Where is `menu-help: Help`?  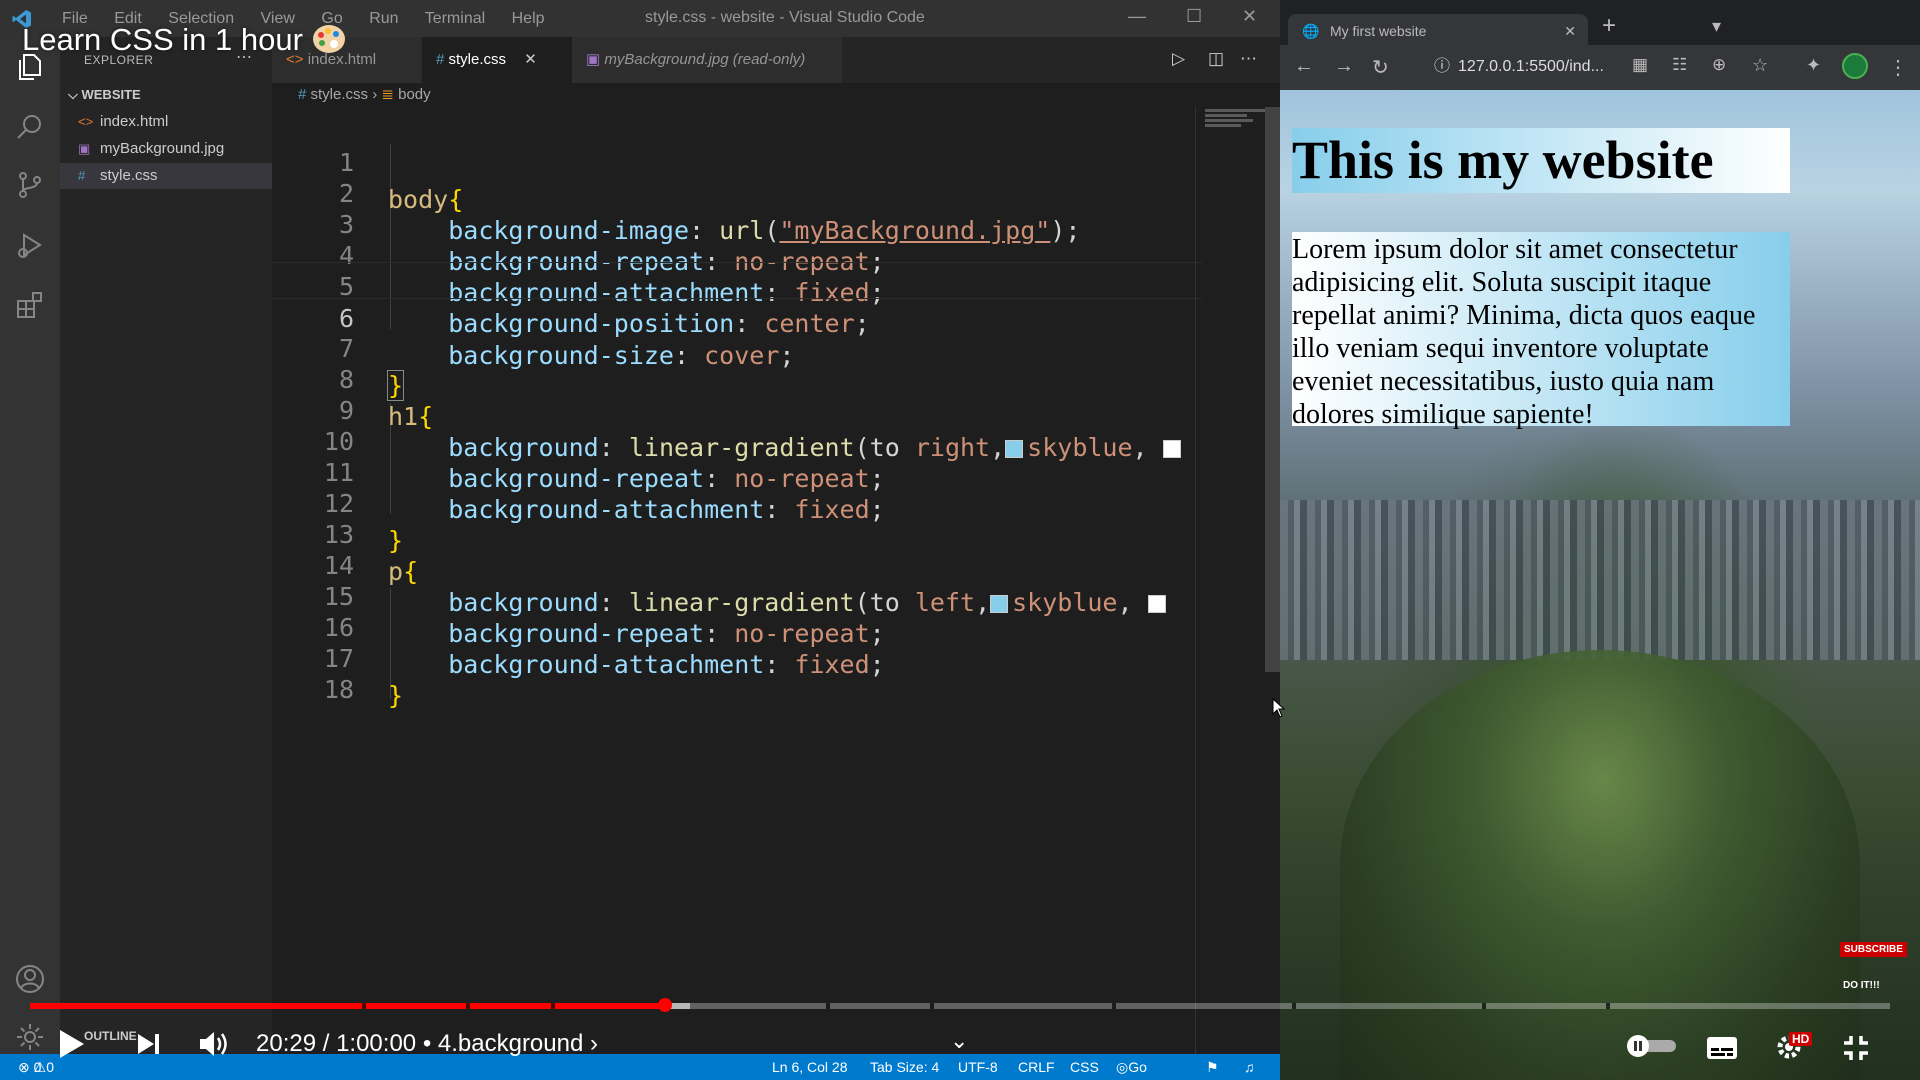 menu-help: Help is located at coordinates (528, 18).